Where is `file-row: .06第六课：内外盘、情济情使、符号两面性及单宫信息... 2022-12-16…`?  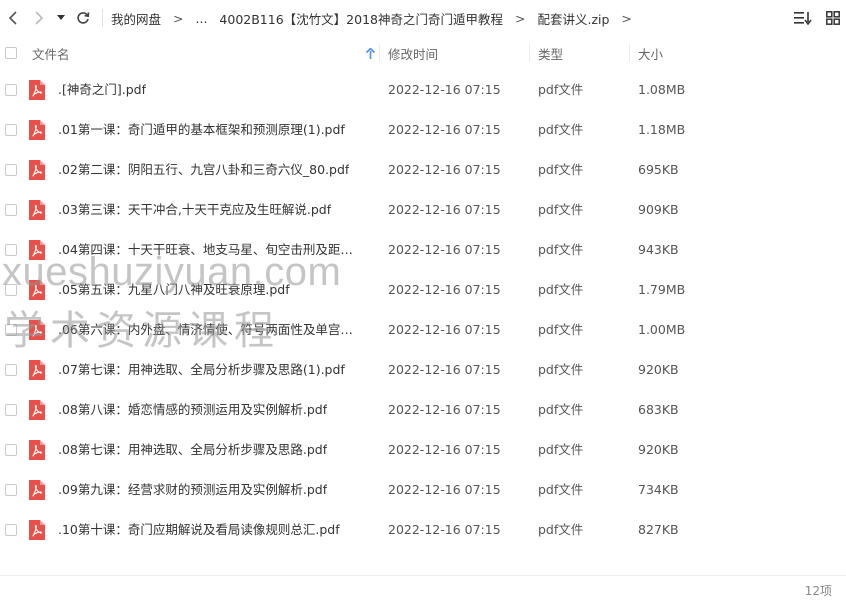 file-row: .06第六课：内外盘、情济情使、符号两面性及单宫信息... 2022-12-16… is located at coordinates (423, 330).